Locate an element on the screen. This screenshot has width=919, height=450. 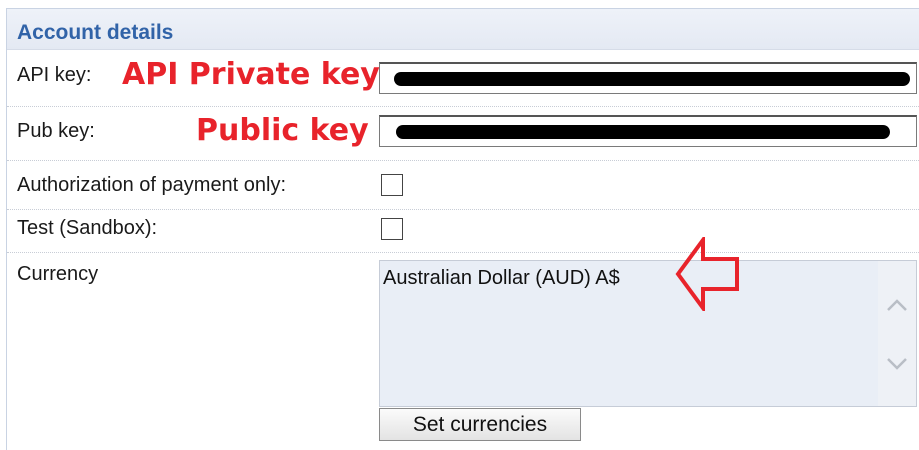
listbox-scrollbar is located at coordinates (897, 333).